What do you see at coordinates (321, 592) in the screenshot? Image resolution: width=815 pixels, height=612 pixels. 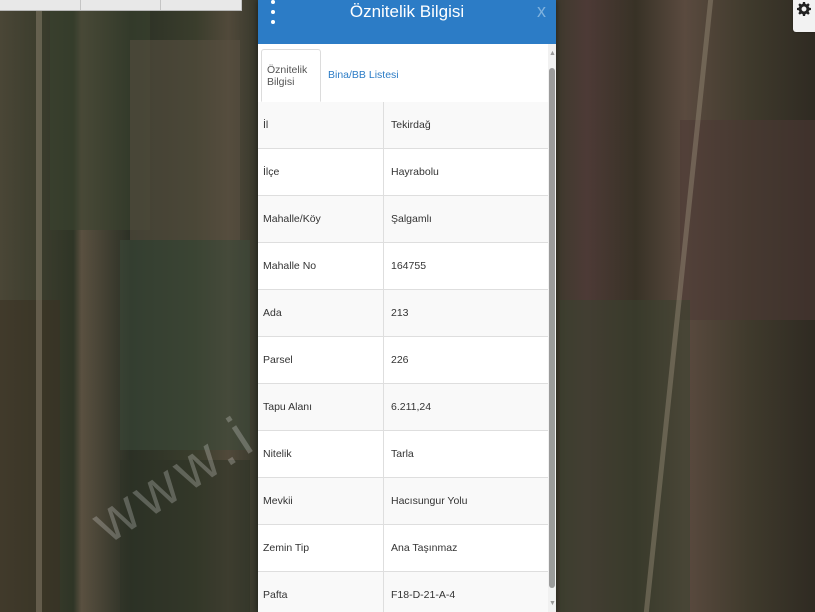 I see `attribute-key: Pafta` at bounding box center [321, 592].